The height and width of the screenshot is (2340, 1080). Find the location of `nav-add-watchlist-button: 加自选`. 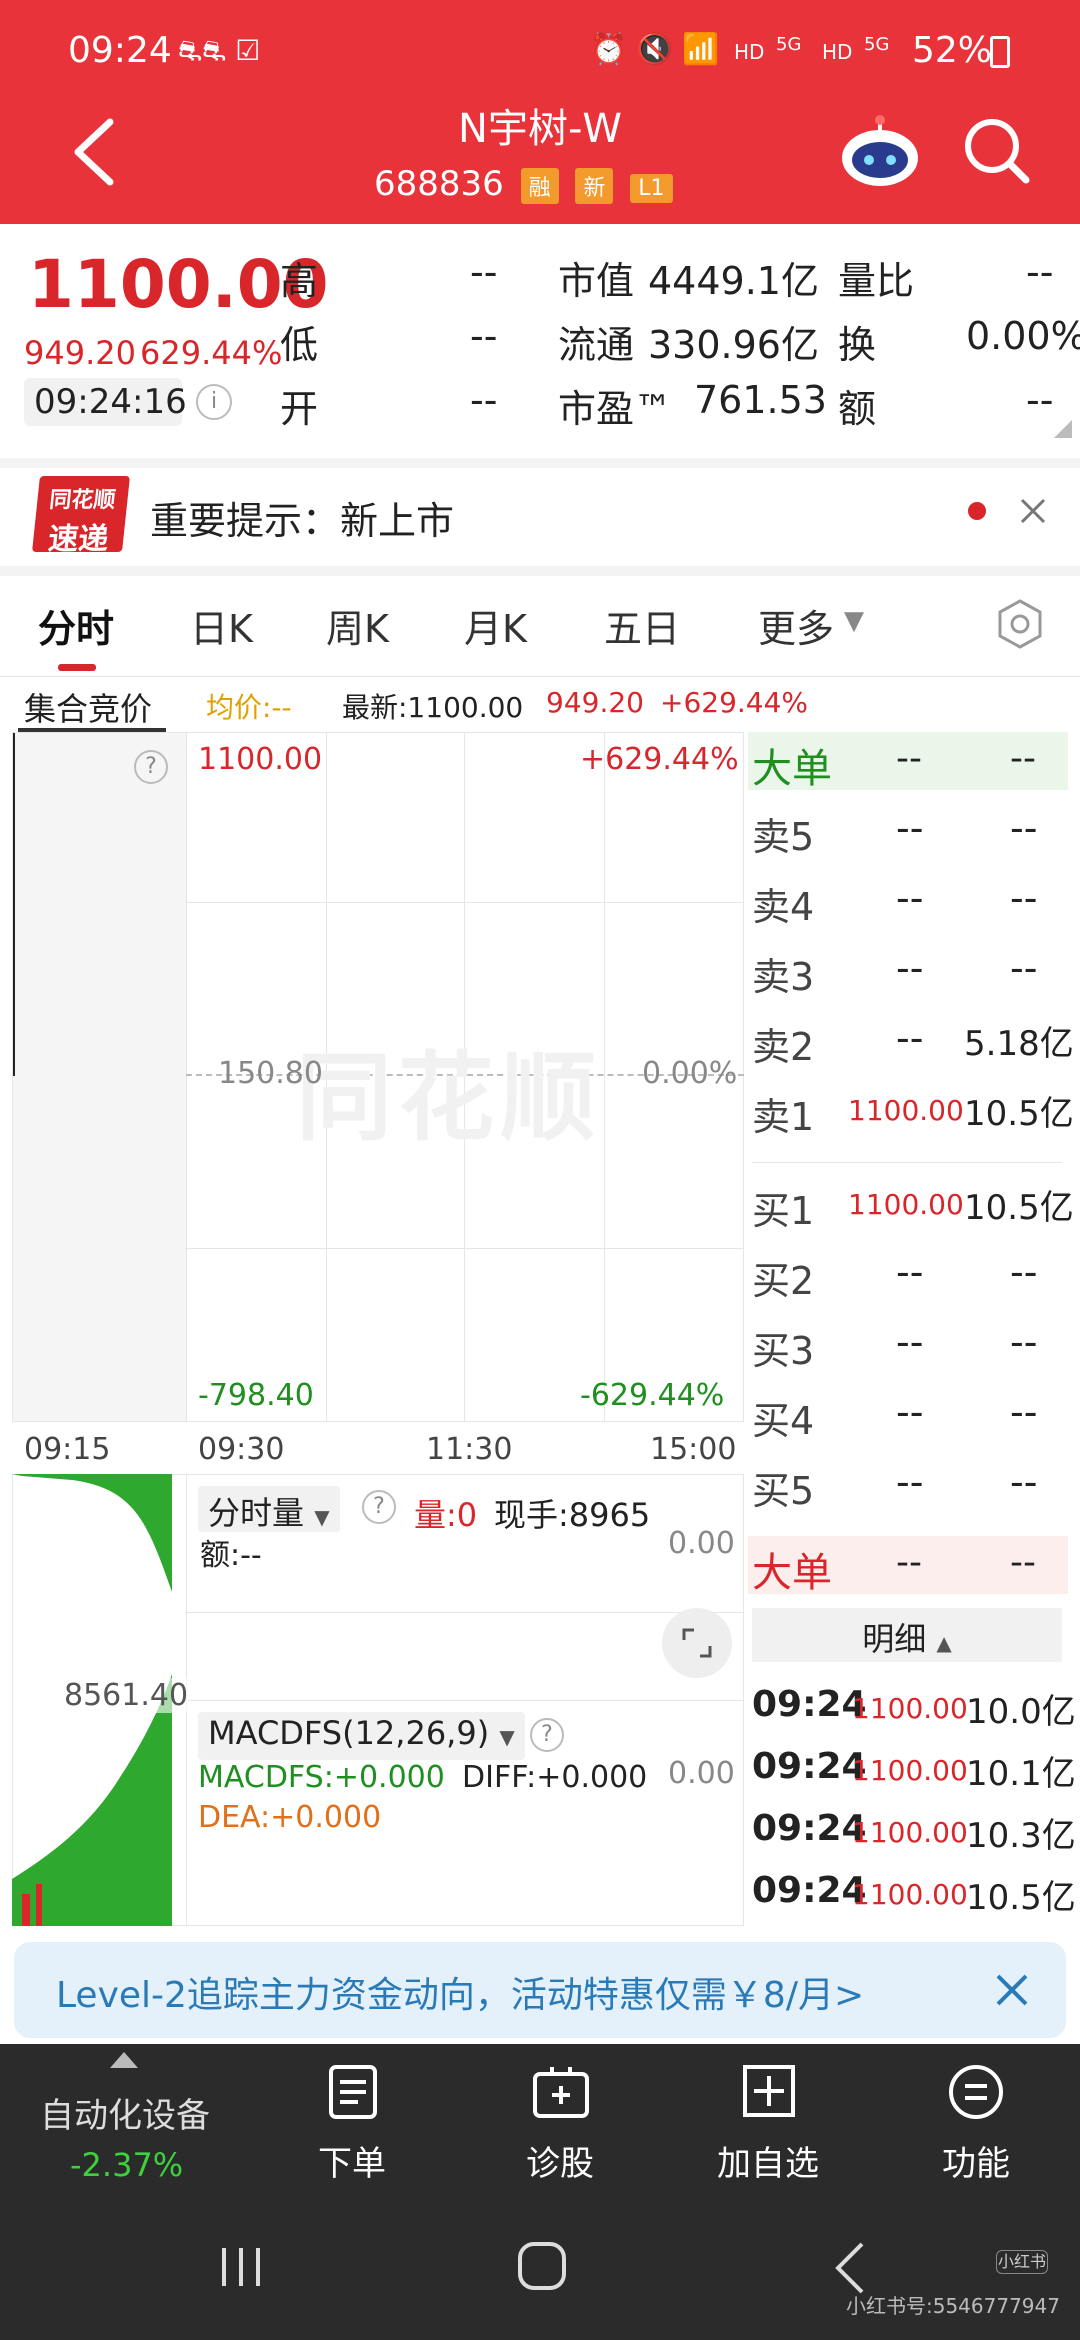

nav-add-watchlist-button: 加自选 is located at coordinates (768, 2129).